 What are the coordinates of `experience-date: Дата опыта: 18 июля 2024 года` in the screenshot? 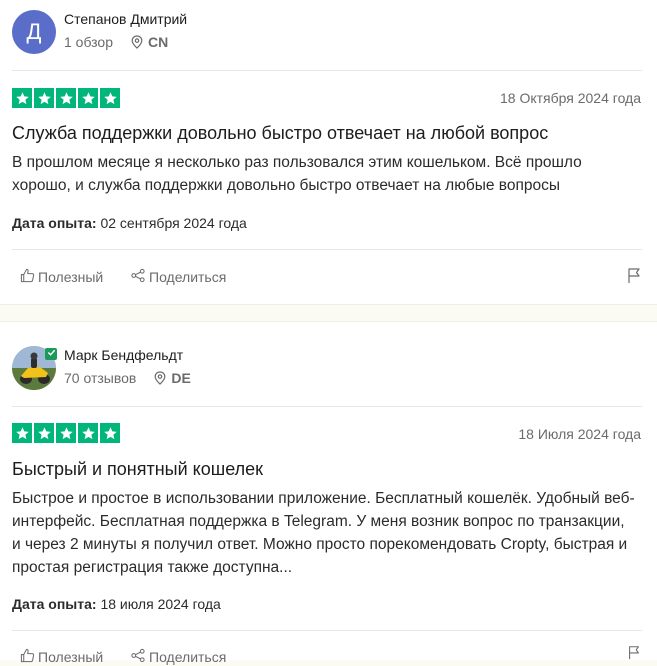 It's located at (116, 604).